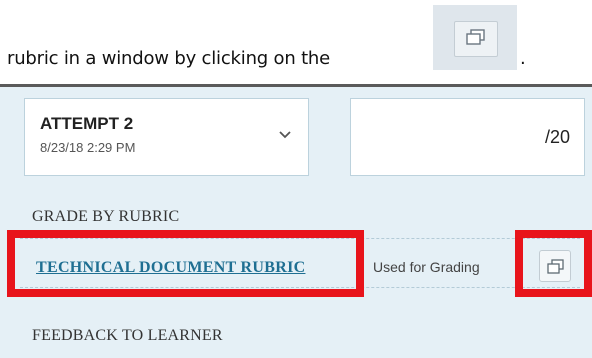 Image resolution: width=592 pixels, height=358 pixels. I want to click on attempt-title: ATTEMPT 2, so click(87, 123).